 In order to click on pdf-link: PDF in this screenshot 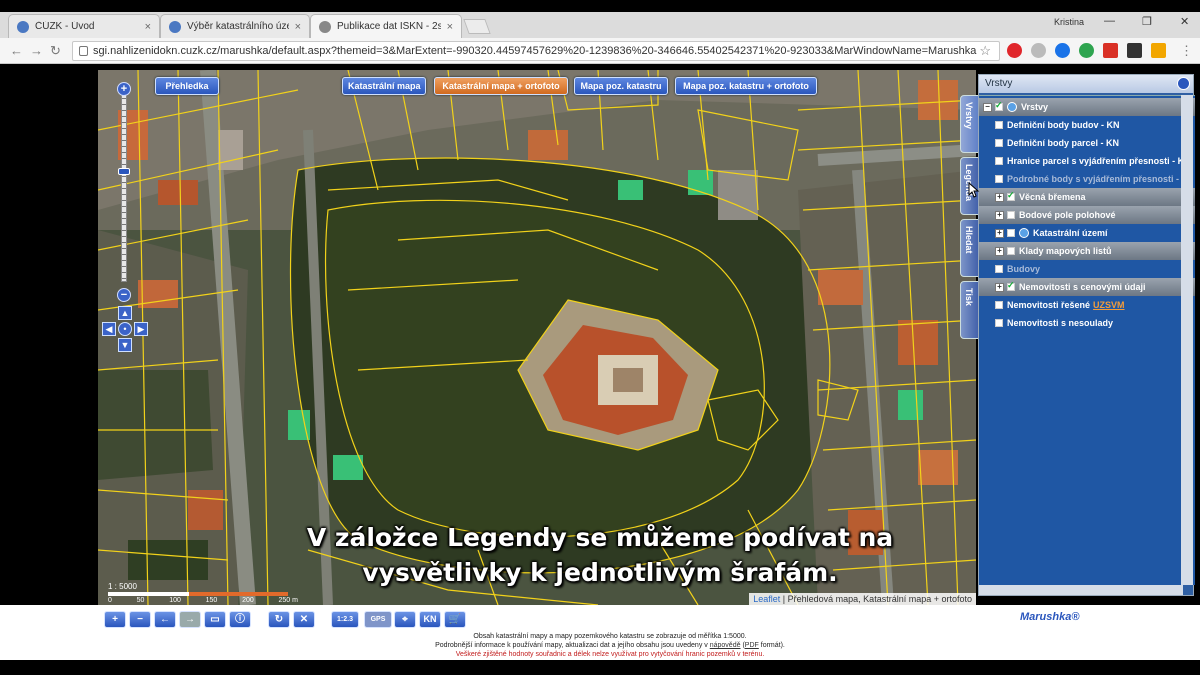, I will do `click(752, 645)`.